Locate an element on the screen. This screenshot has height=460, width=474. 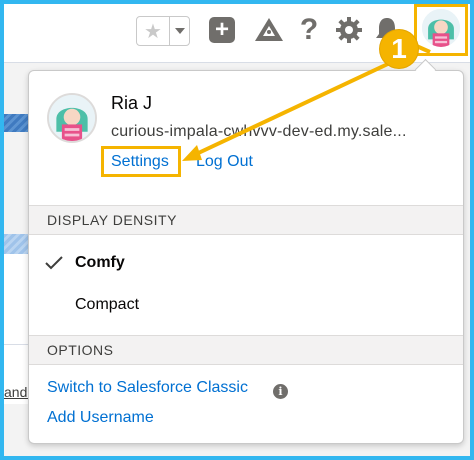
favorites-button-group: ★ is located at coordinates (163, 31).